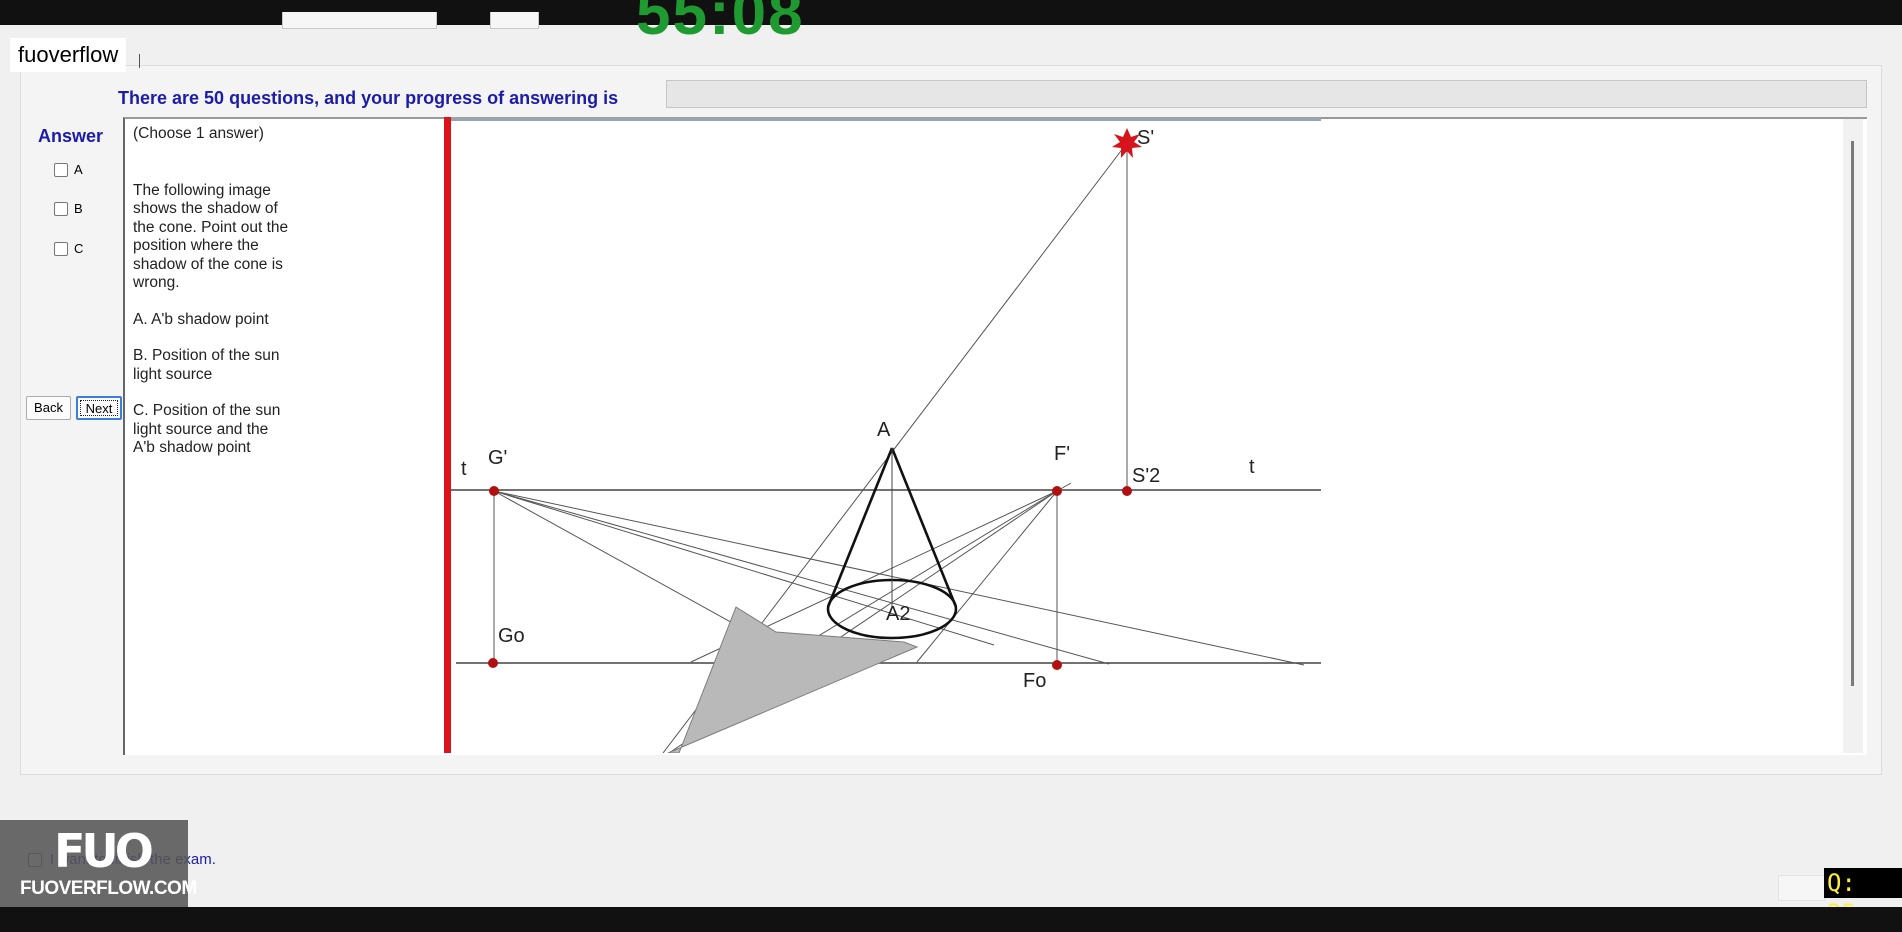 This screenshot has width=1902, height=932. Describe the element at coordinates (1062, 454) in the screenshot. I see `label-f-prime: F'` at that location.